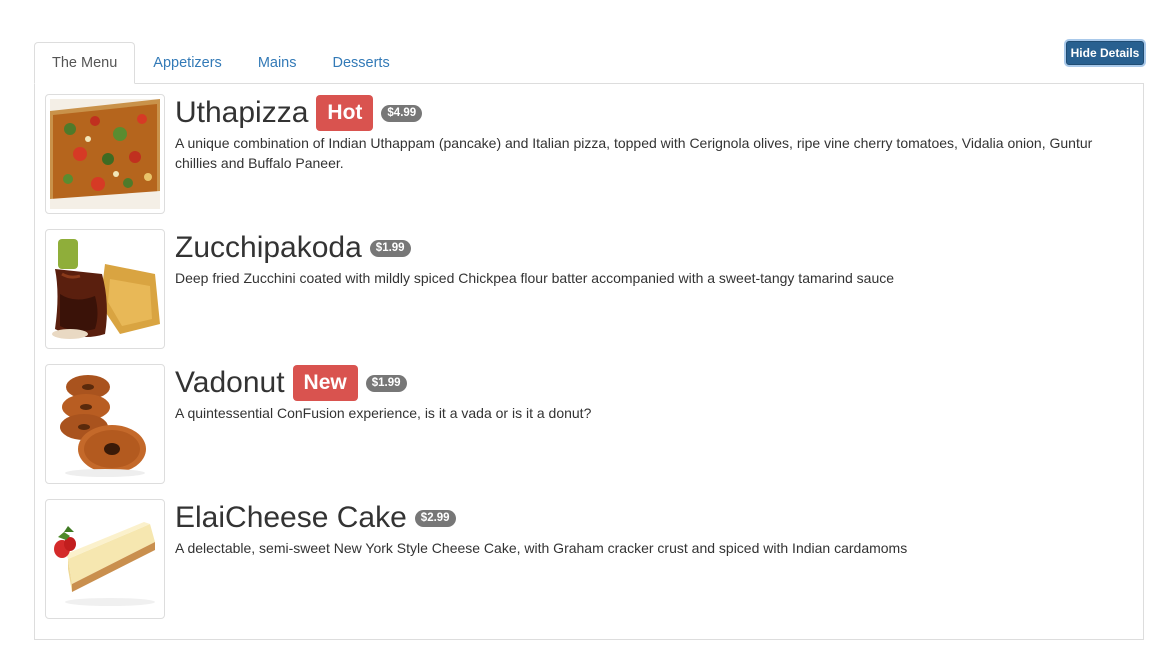 The width and height of the screenshot is (1169, 666). What do you see at coordinates (277, 62) in the screenshot?
I see `tab-mains: Mains` at bounding box center [277, 62].